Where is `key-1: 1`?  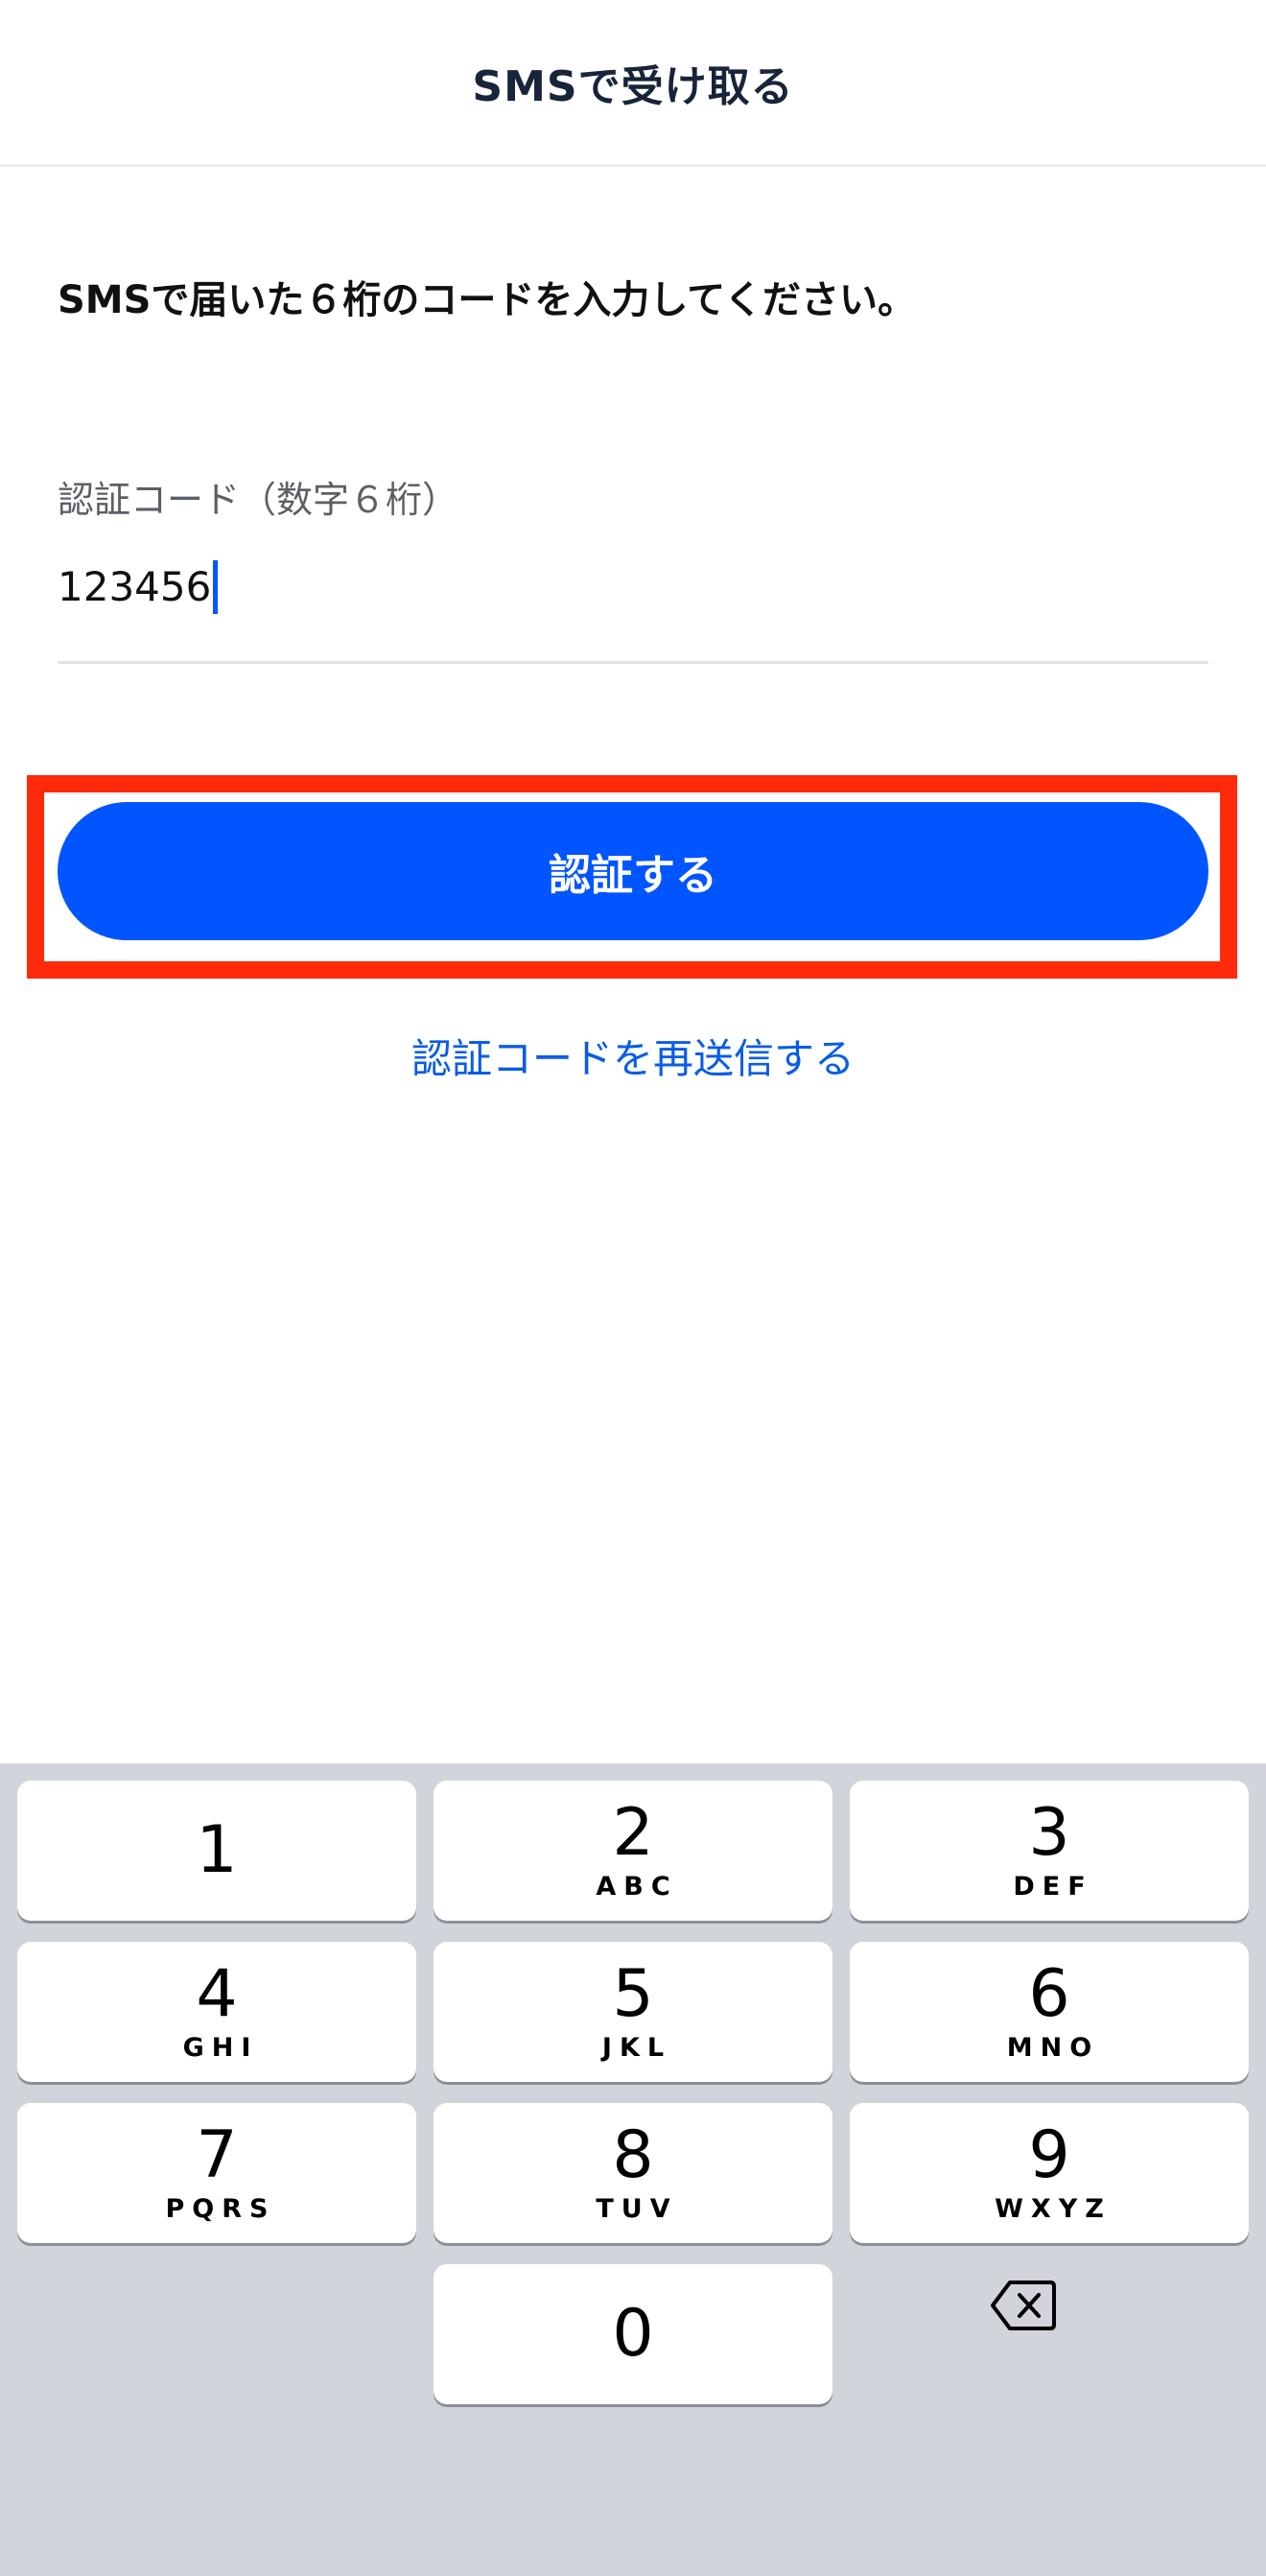
key-1: 1 is located at coordinates (217, 1851).